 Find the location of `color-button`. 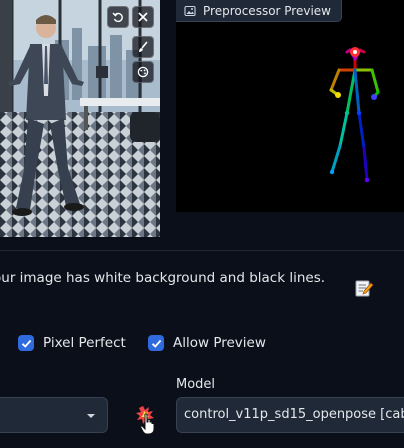

color-button is located at coordinates (143, 72).